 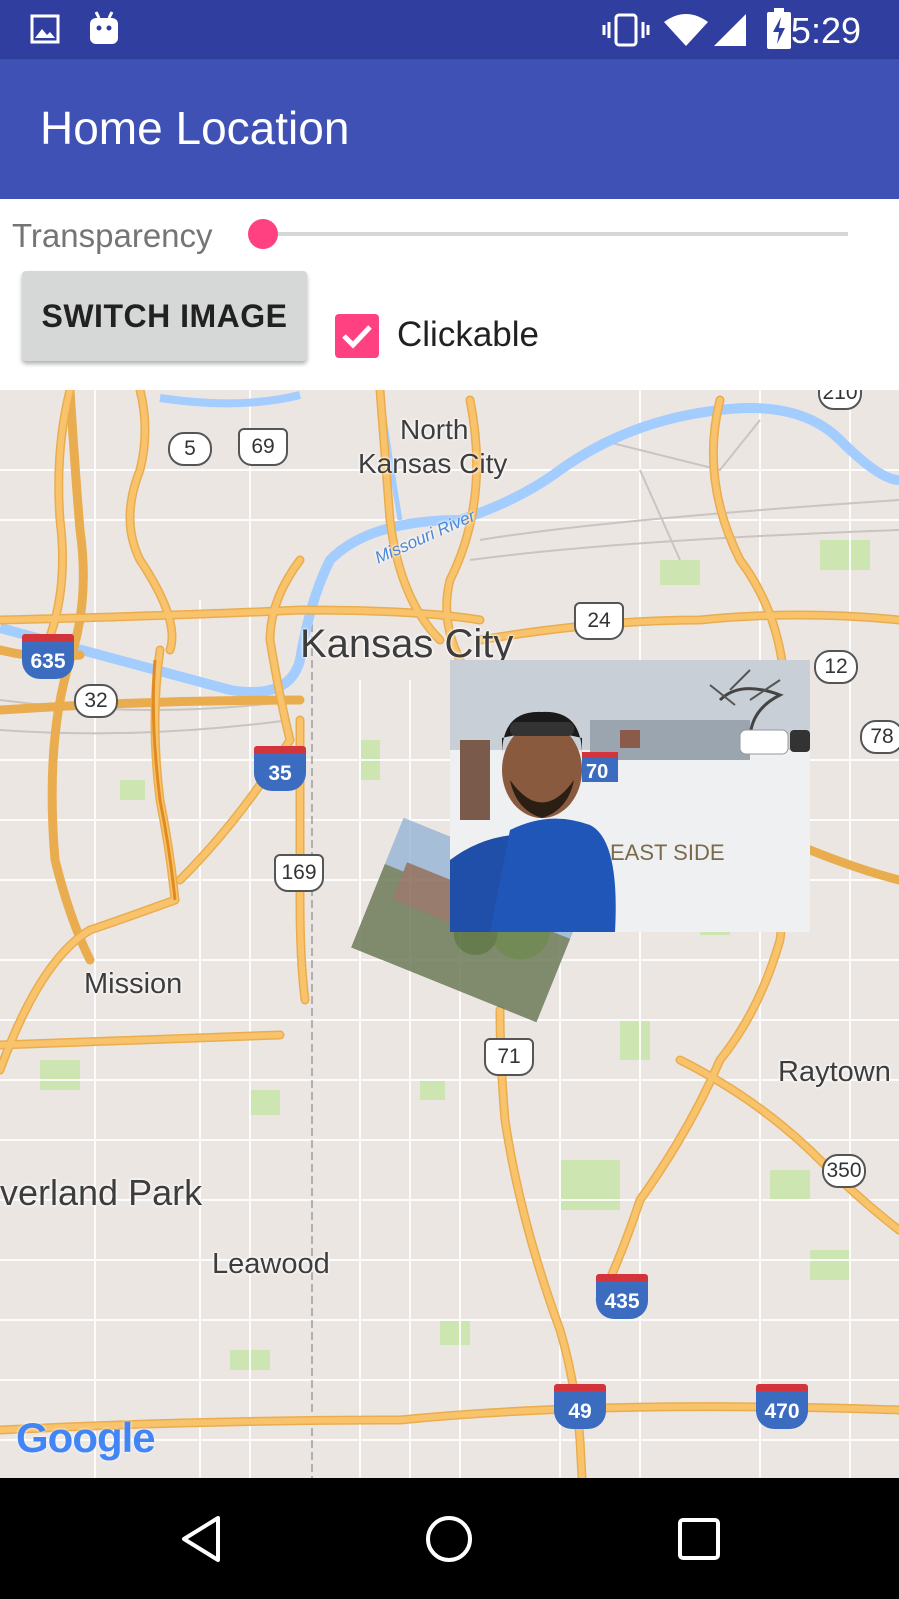 I want to click on clickable-label: Clickable, so click(x=468, y=335).